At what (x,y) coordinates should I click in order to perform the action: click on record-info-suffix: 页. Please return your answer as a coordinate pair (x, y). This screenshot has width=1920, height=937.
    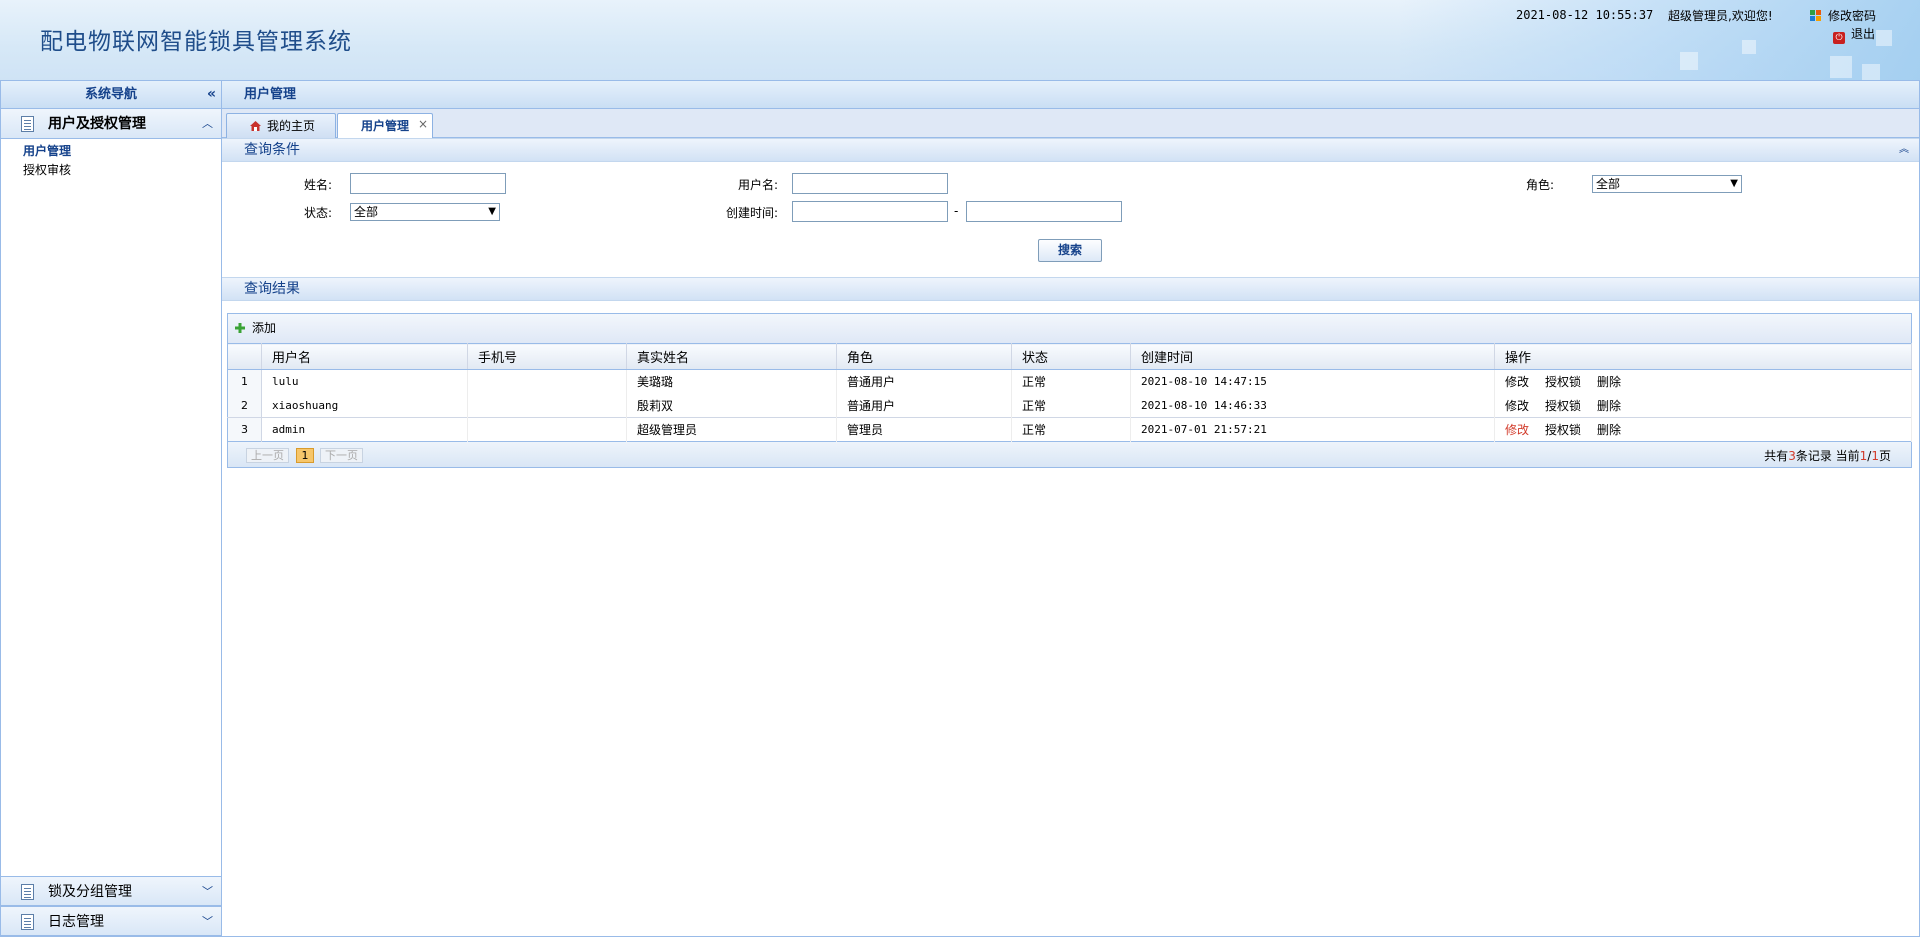
    Looking at the image, I should click on (1884, 456).